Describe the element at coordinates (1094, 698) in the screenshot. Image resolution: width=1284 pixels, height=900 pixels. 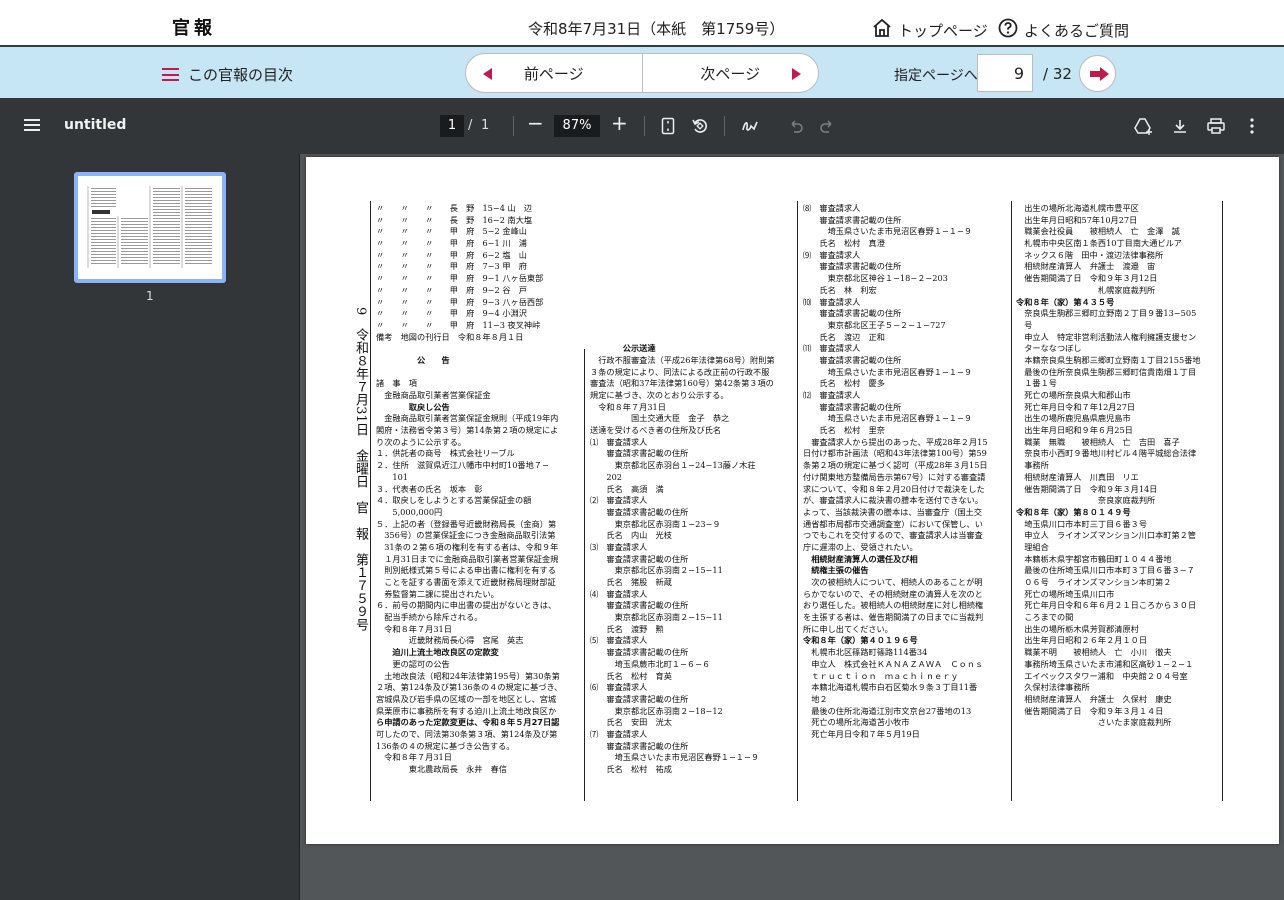
I see `text-line: 相続財産清算人 弁護士 久保村 康史` at that location.